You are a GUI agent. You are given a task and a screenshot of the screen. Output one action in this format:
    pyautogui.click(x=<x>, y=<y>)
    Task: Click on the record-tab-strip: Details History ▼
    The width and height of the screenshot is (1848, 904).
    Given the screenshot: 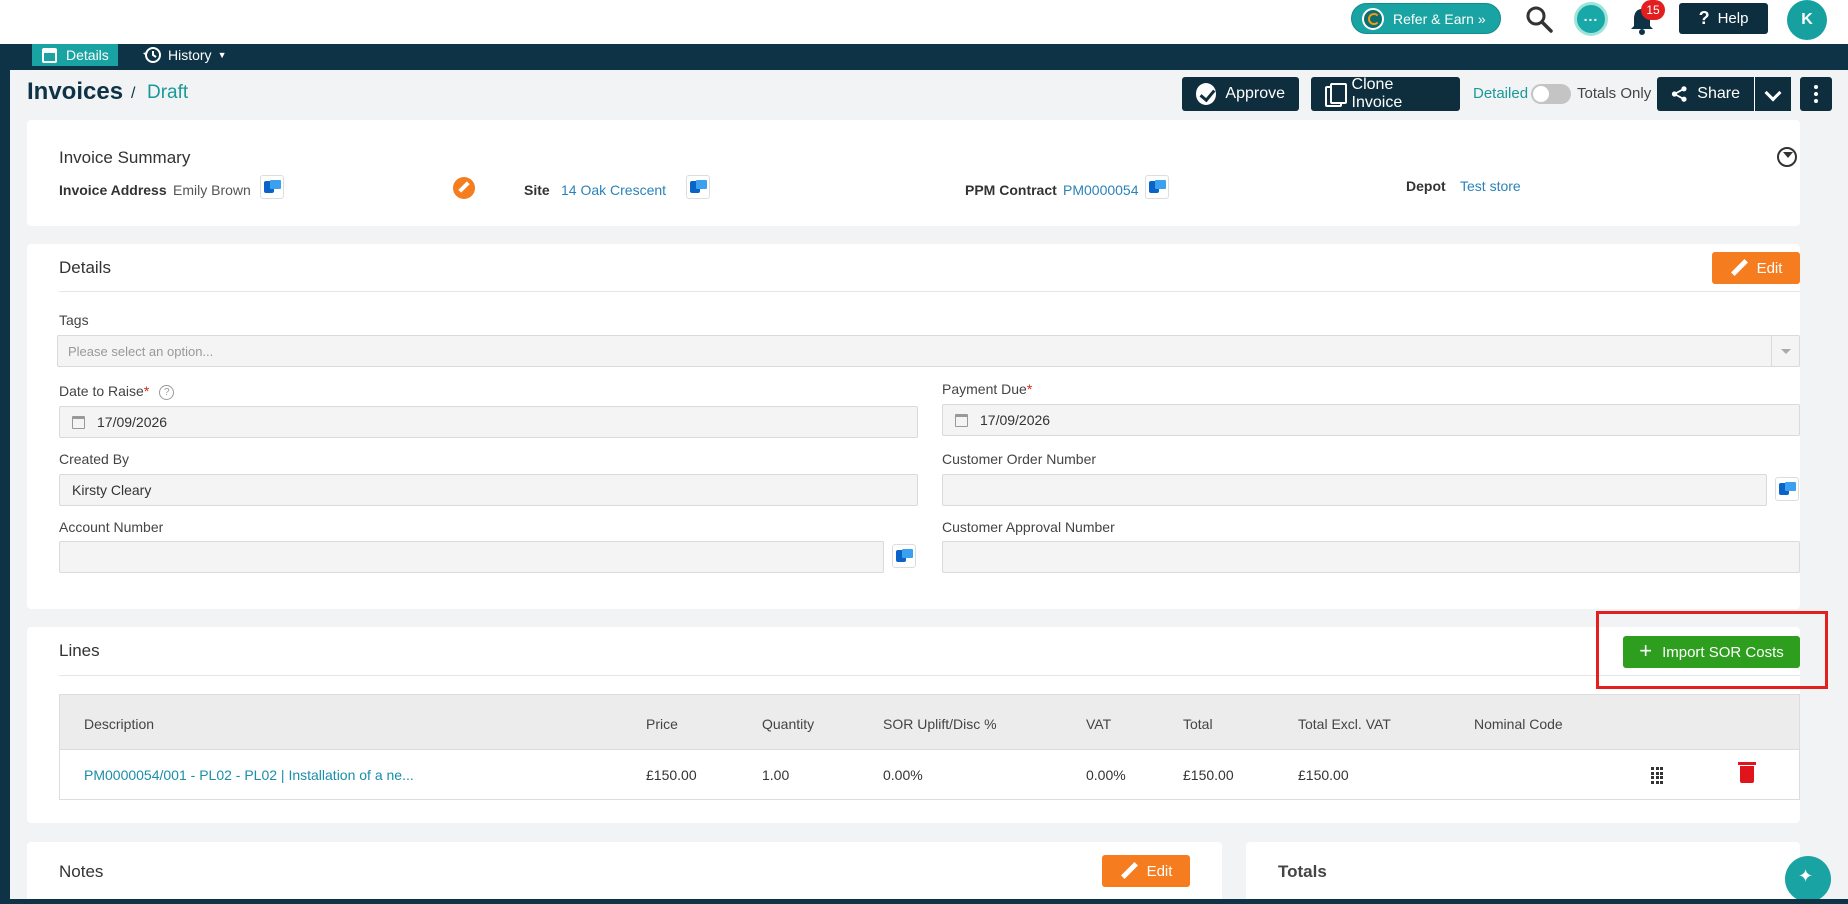 What is the action you would take?
    pyautogui.click(x=924, y=57)
    